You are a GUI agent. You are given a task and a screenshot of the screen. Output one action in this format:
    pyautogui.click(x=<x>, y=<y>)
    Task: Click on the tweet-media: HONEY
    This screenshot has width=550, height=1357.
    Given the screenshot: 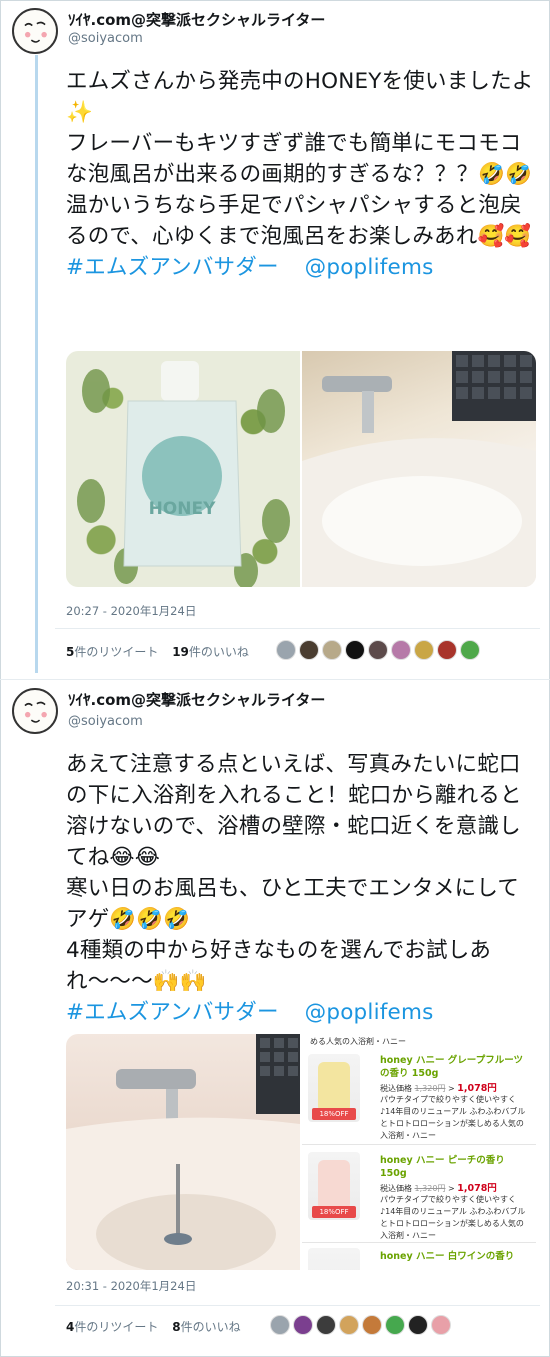 What is the action you would take?
    pyautogui.click(x=301, y=469)
    